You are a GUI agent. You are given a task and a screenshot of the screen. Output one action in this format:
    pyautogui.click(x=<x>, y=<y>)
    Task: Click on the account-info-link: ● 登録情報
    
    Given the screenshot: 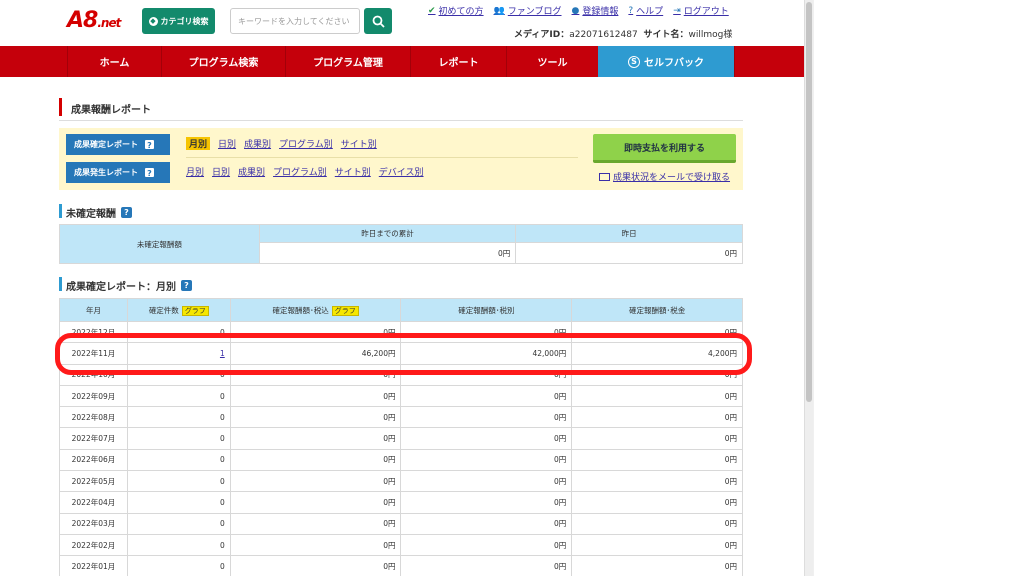 What is the action you would take?
    pyautogui.click(x=595, y=11)
    